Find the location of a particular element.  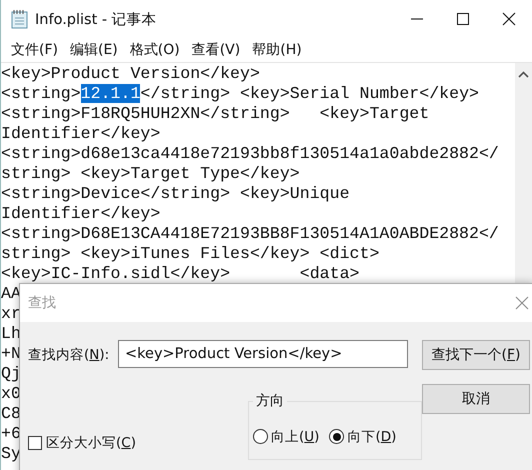

text-line: <string>F18RQ5HUH2XN</string> <key>Target is located at coordinates (215, 114).